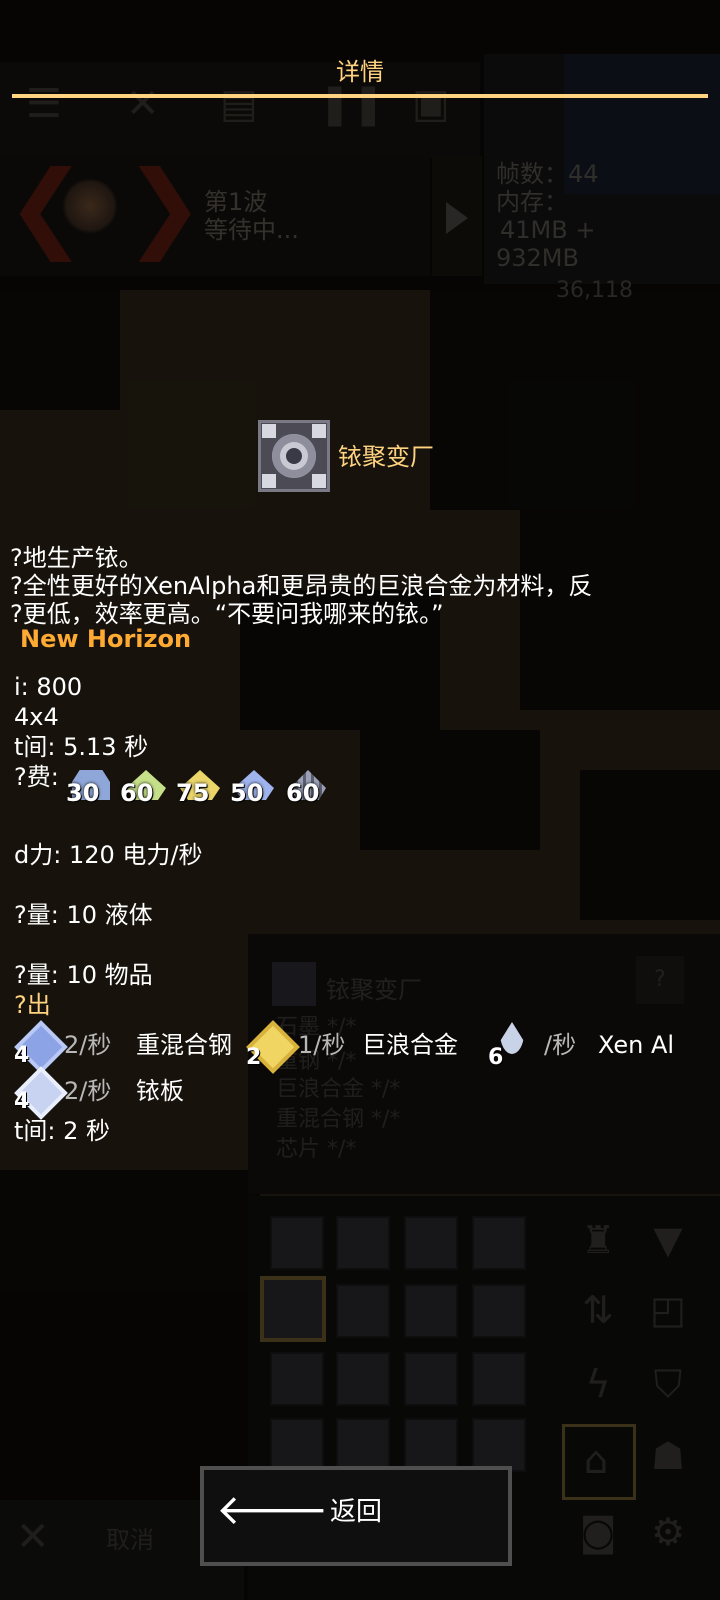 The height and width of the screenshot is (1600, 720). What do you see at coordinates (254, 1057) in the screenshot?
I see `item-count-badge: 2` at bounding box center [254, 1057].